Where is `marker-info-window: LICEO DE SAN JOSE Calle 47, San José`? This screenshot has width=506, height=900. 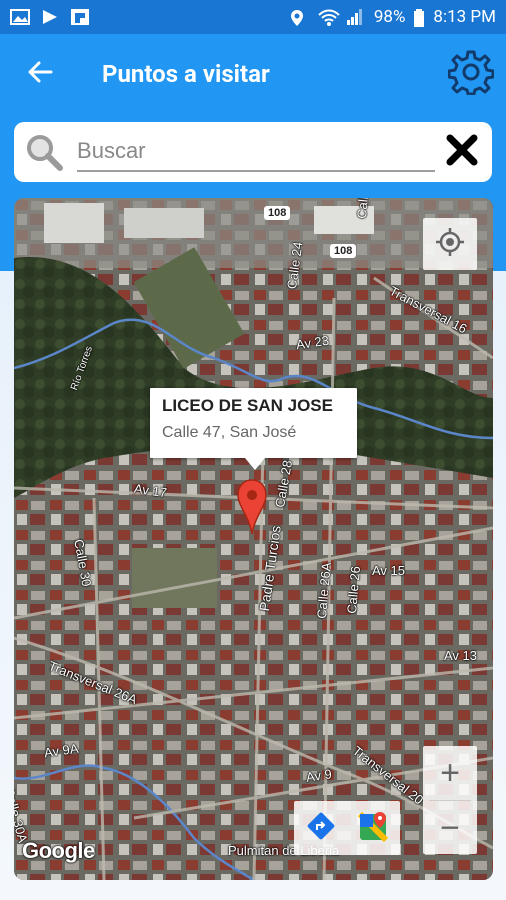
marker-info-window: LICEO DE SAN JOSE Calle 47, San José is located at coordinates (253, 429).